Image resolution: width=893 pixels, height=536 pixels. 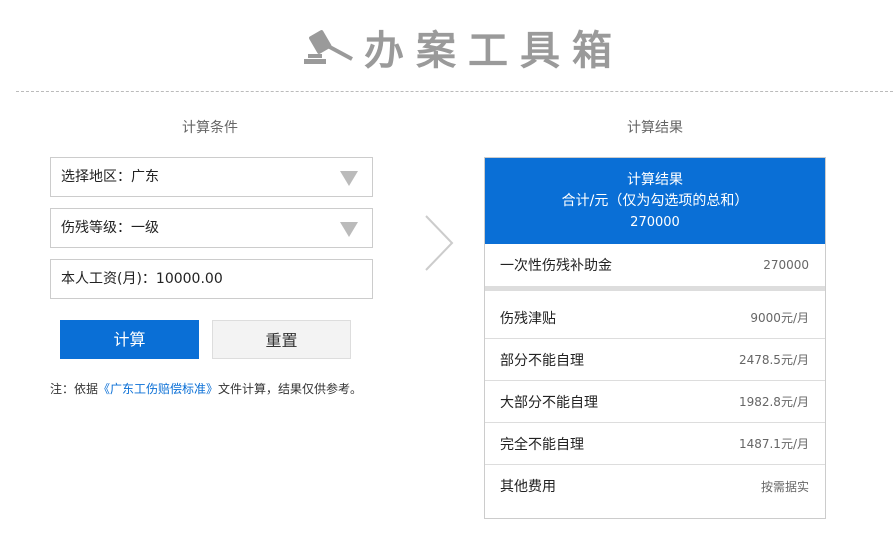 I want to click on divider, so click(x=454, y=91).